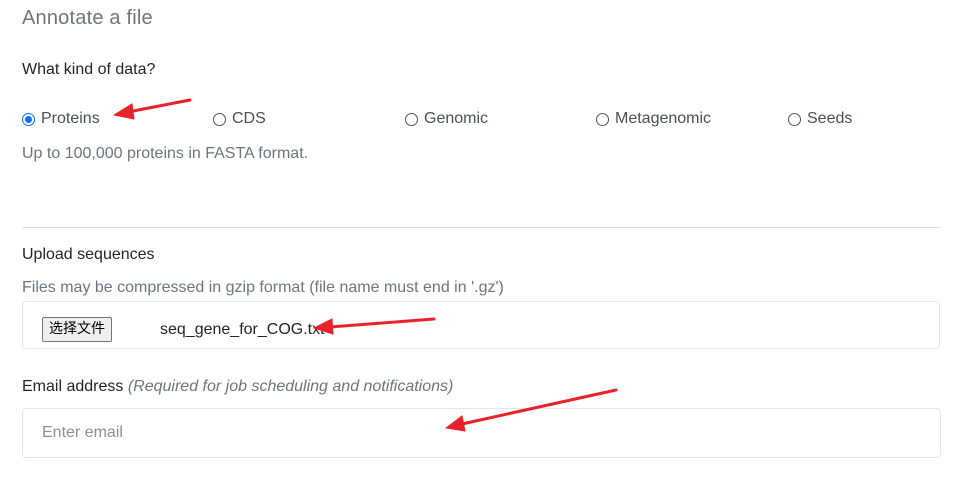  I want to click on radio-proteins: Proteins, so click(61, 119).